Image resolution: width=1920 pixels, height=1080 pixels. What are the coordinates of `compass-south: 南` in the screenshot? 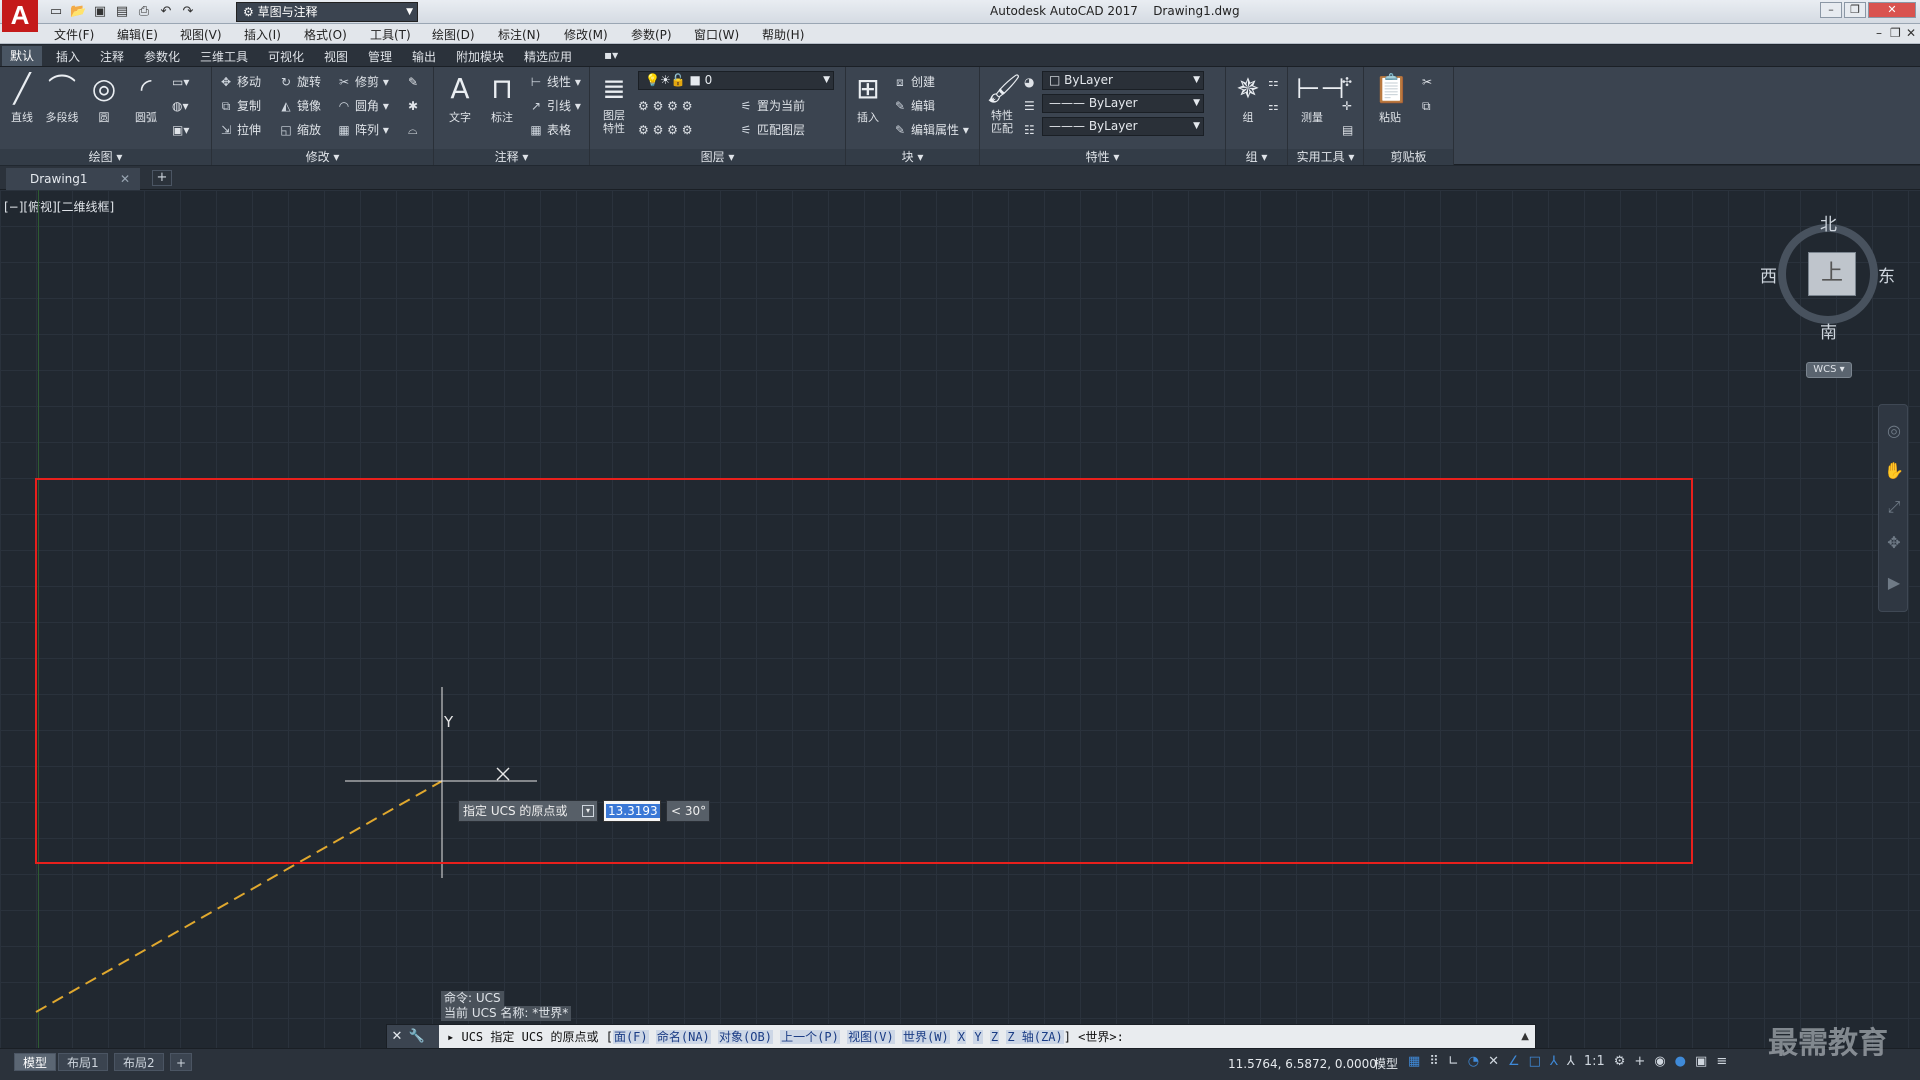 It's located at (1828, 330).